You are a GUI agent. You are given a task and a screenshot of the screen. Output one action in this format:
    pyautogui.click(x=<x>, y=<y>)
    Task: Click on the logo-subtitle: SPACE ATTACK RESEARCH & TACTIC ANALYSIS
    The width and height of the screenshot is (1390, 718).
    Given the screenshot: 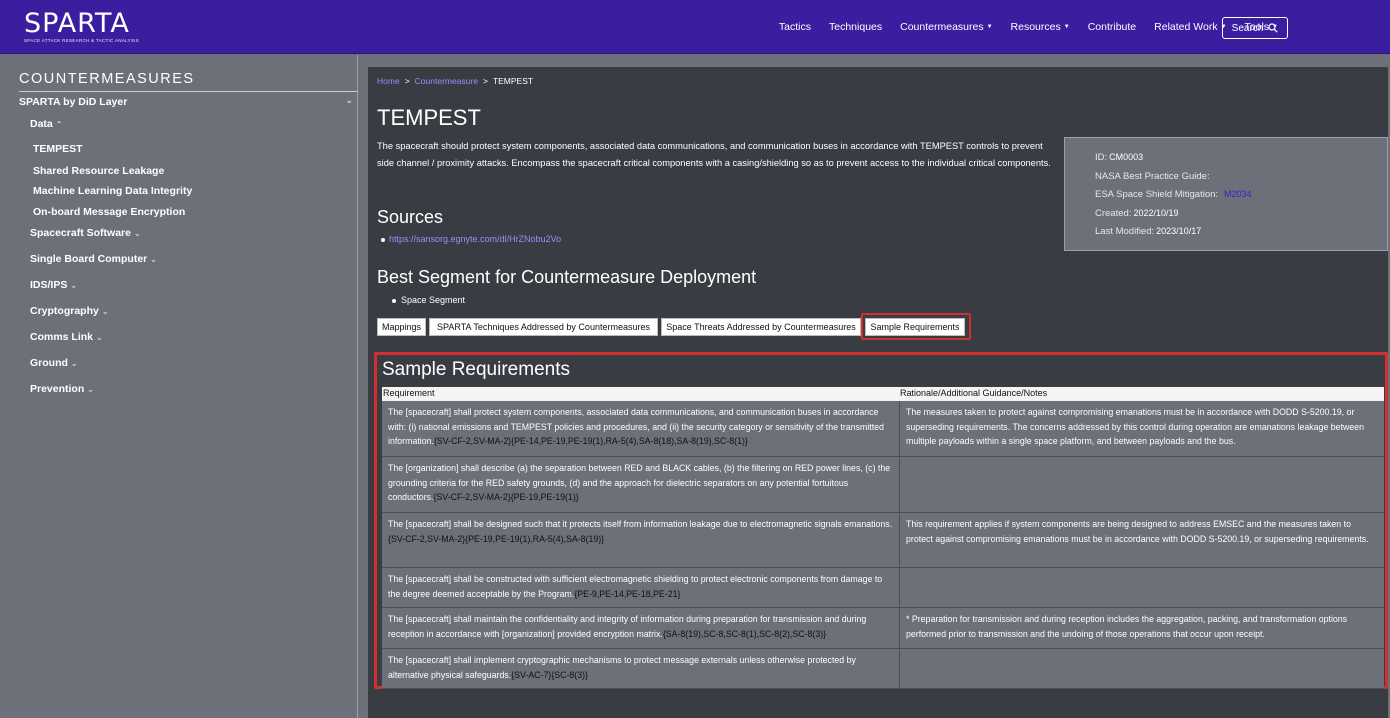 What is the action you would take?
    pyautogui.click(x=81, y=40)
    